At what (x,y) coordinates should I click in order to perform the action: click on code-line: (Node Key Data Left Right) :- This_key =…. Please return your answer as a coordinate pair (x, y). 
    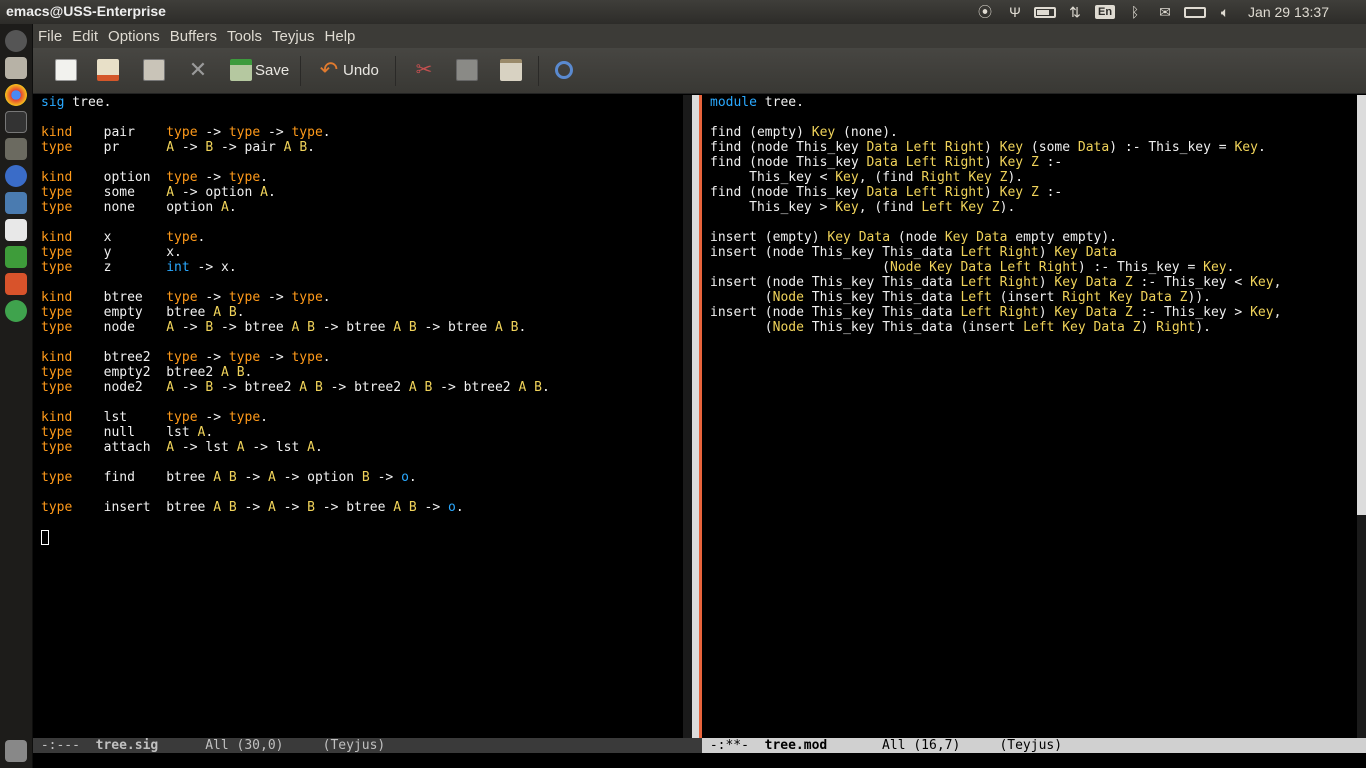
    Looking at the image, I should click on (995, 267).